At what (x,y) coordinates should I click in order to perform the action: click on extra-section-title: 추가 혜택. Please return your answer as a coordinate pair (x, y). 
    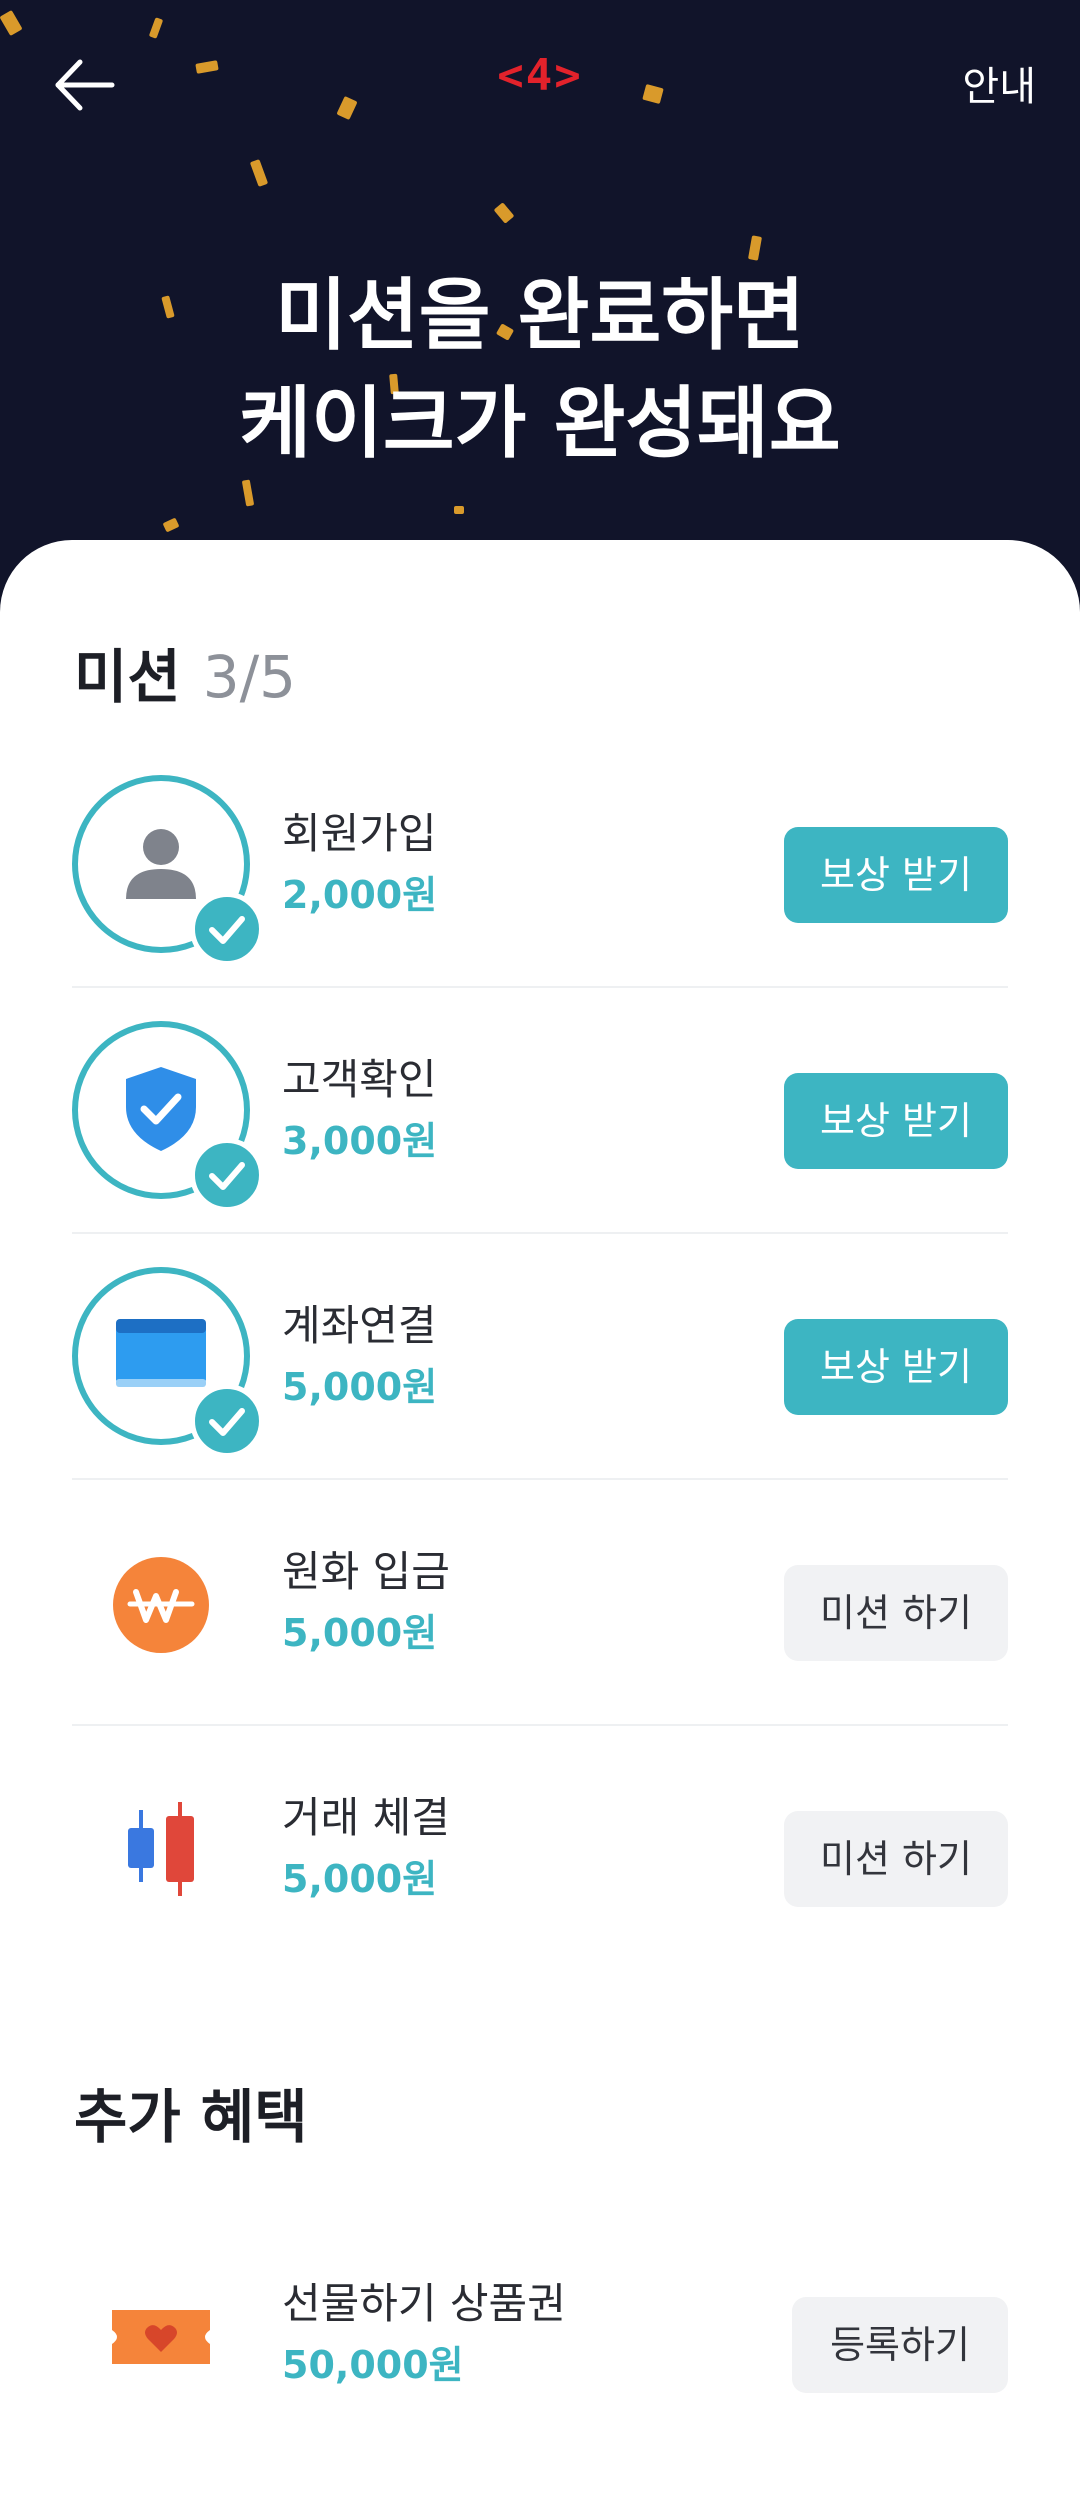
    Looking at the image, I should click on (191, 2117).